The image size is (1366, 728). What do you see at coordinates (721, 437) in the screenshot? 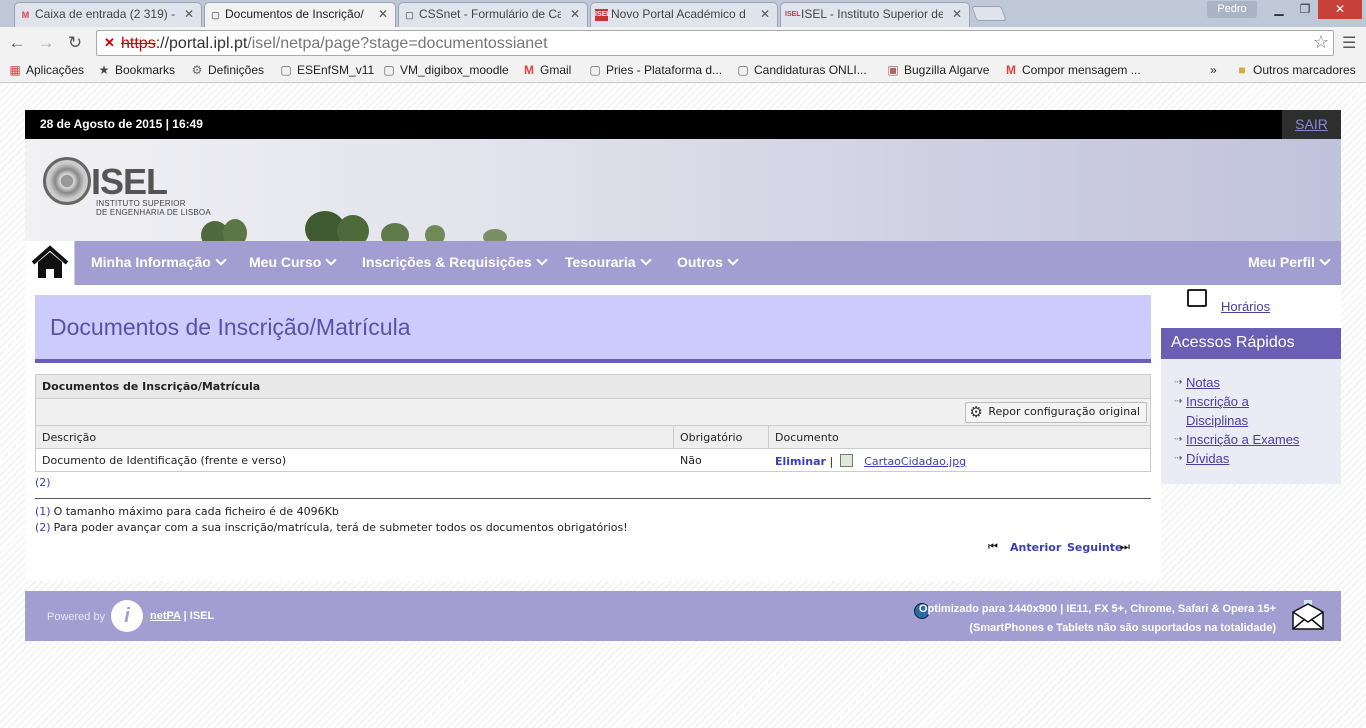
I see `column-header-obrigatorio: Obrigatório` at bounding box center [721, 437].